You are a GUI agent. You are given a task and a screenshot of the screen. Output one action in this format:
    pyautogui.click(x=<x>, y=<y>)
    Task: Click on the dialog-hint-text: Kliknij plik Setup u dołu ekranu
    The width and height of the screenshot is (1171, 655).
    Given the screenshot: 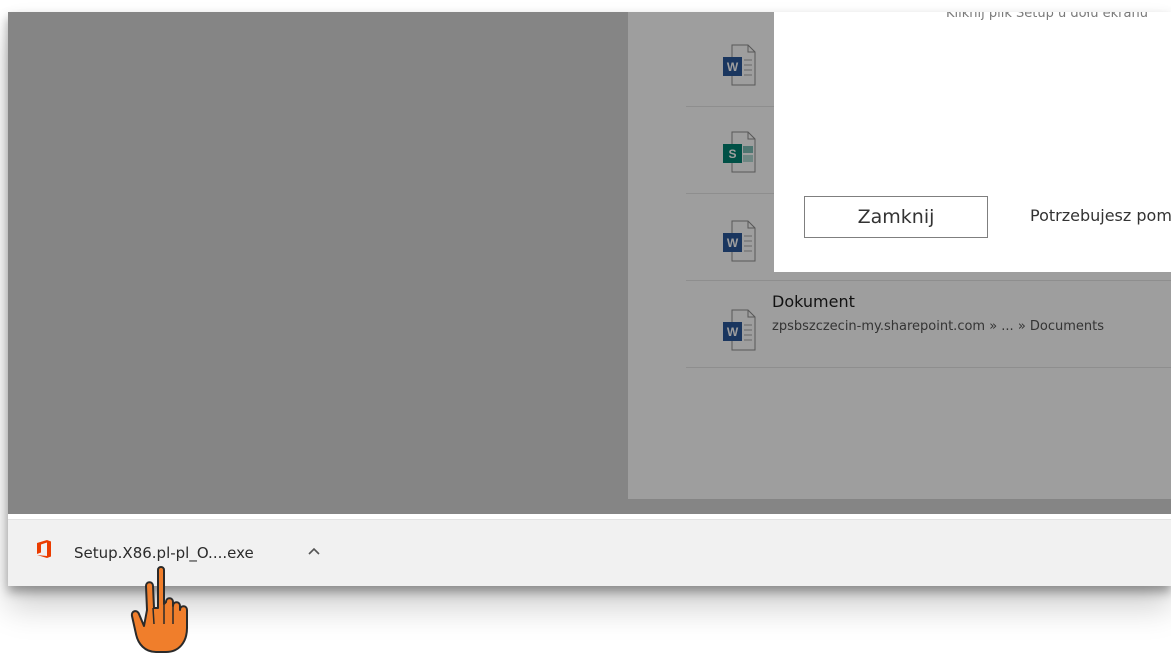 What is the action you would take?
    pyautogui.click(x=1047, y=16)
    